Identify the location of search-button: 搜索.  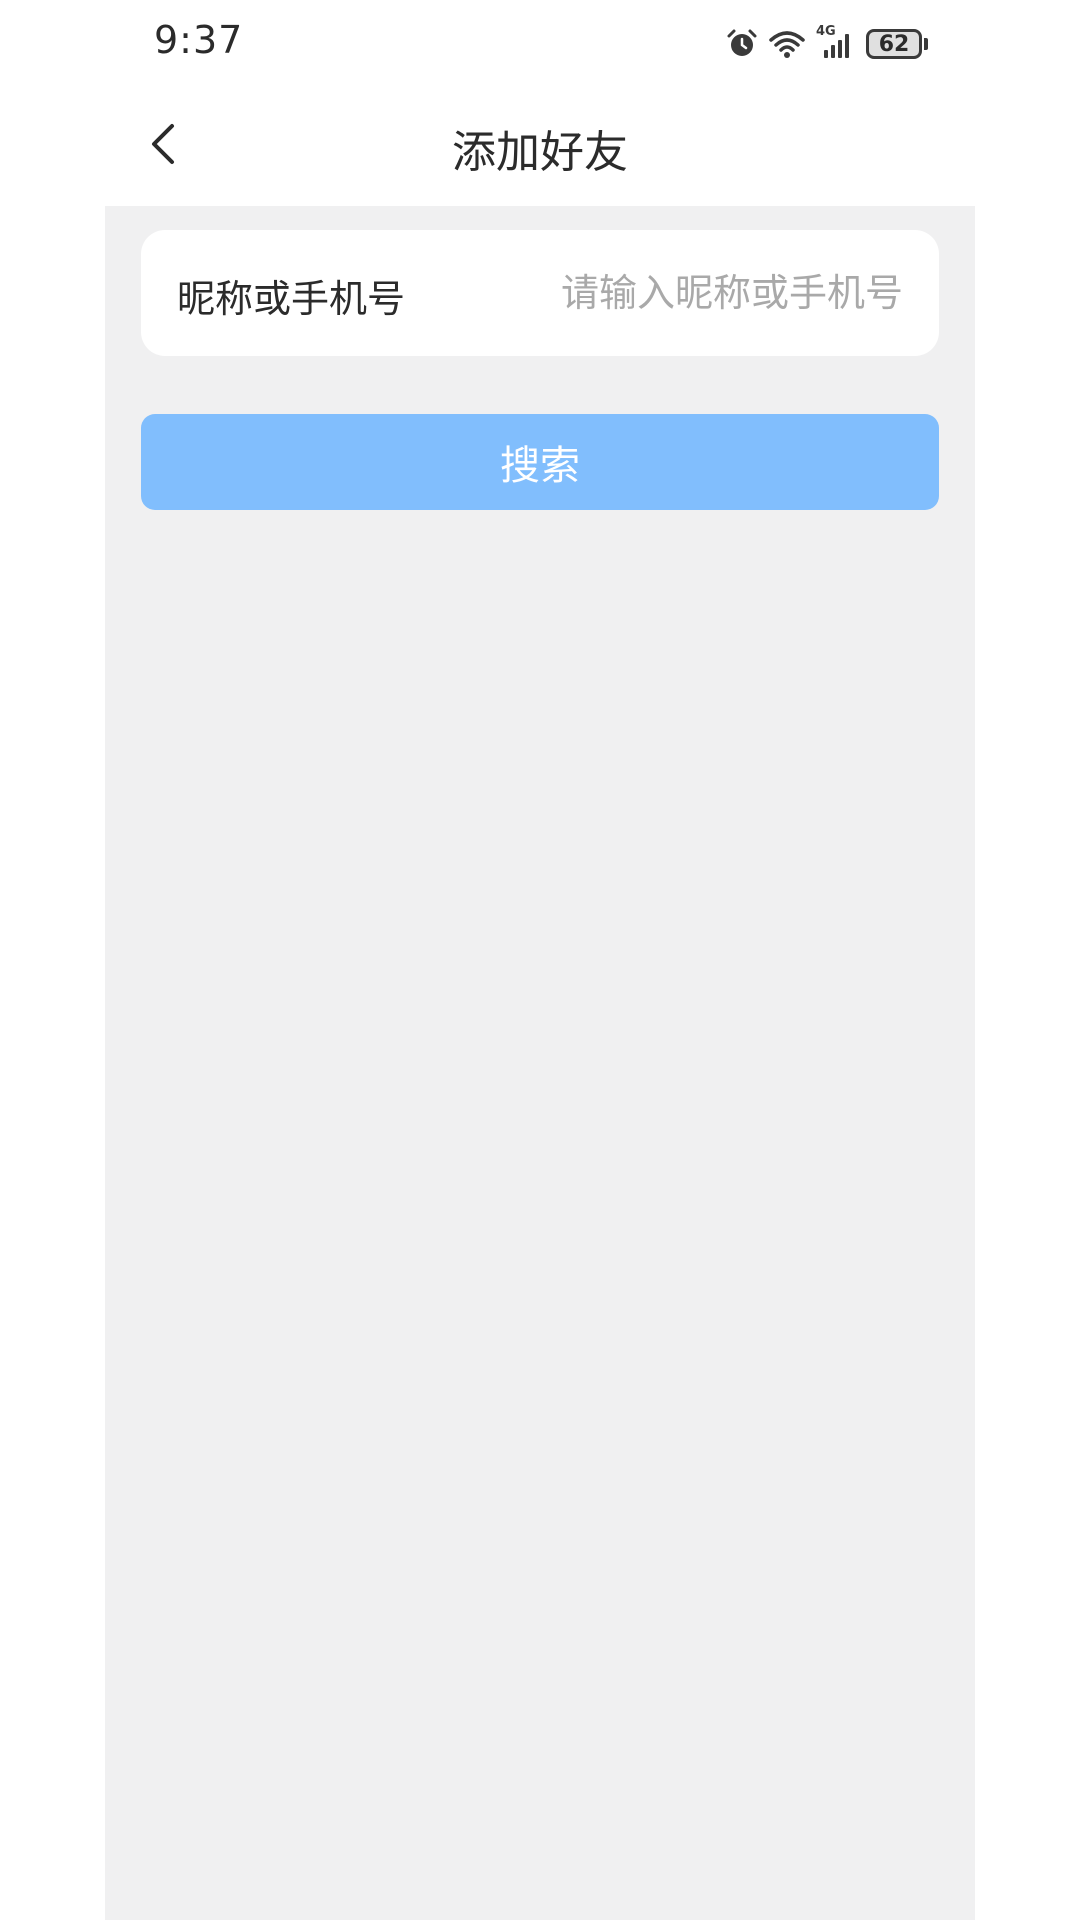
(540, 462).